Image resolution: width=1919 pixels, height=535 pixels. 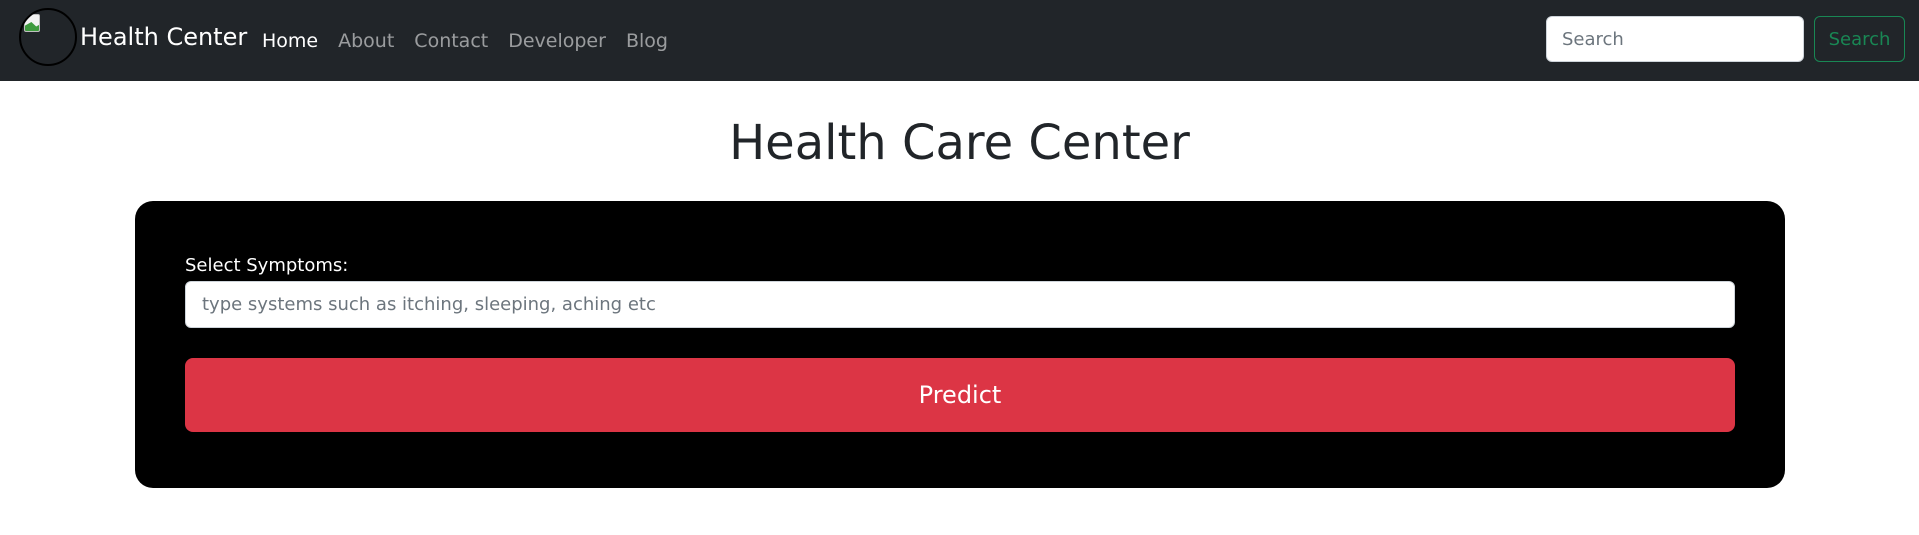 I want to click on search-button: Search, so click(x=1859, y=39).